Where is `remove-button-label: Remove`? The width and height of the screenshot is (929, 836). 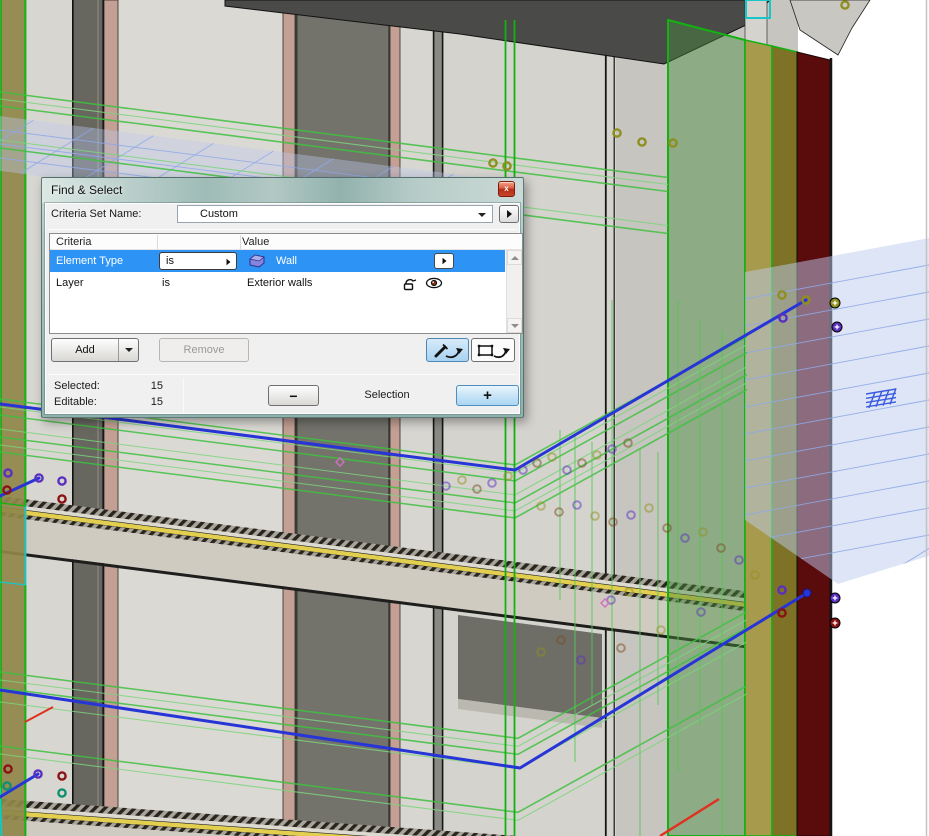 remove-button-label: Remove is located at coordinates (204, 350).